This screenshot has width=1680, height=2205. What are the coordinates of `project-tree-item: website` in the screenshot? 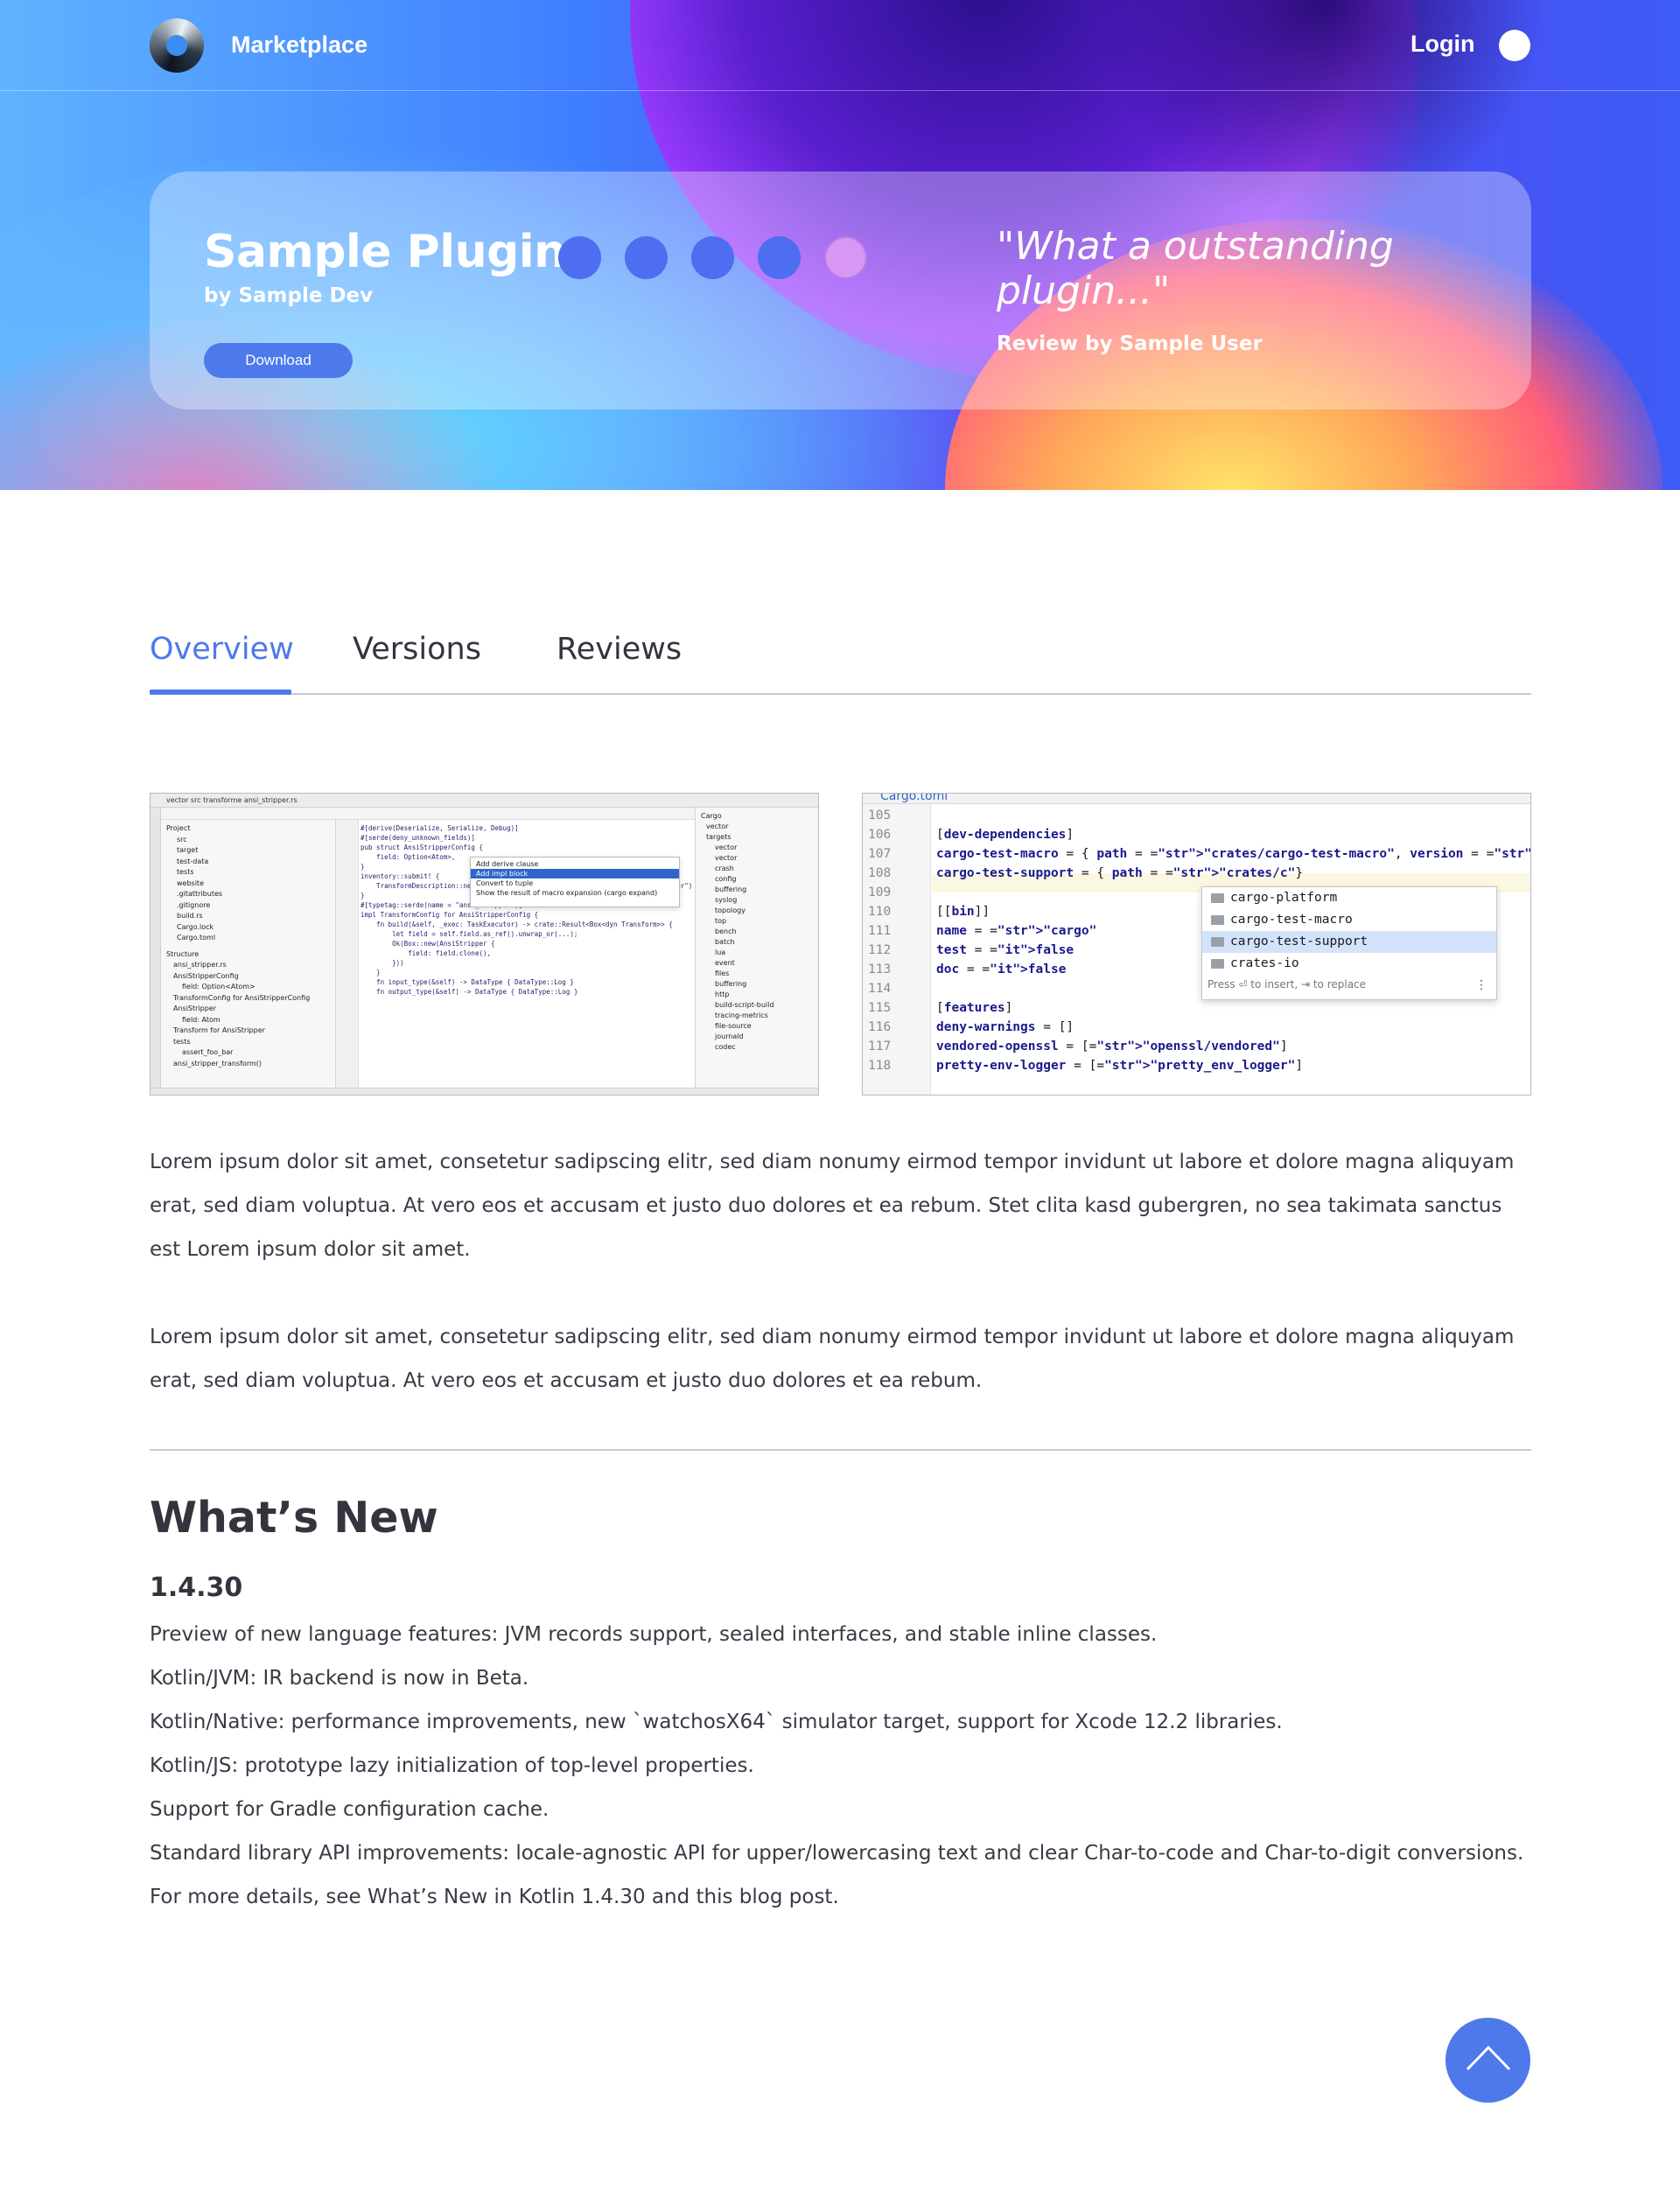 It's located at (190, 882).